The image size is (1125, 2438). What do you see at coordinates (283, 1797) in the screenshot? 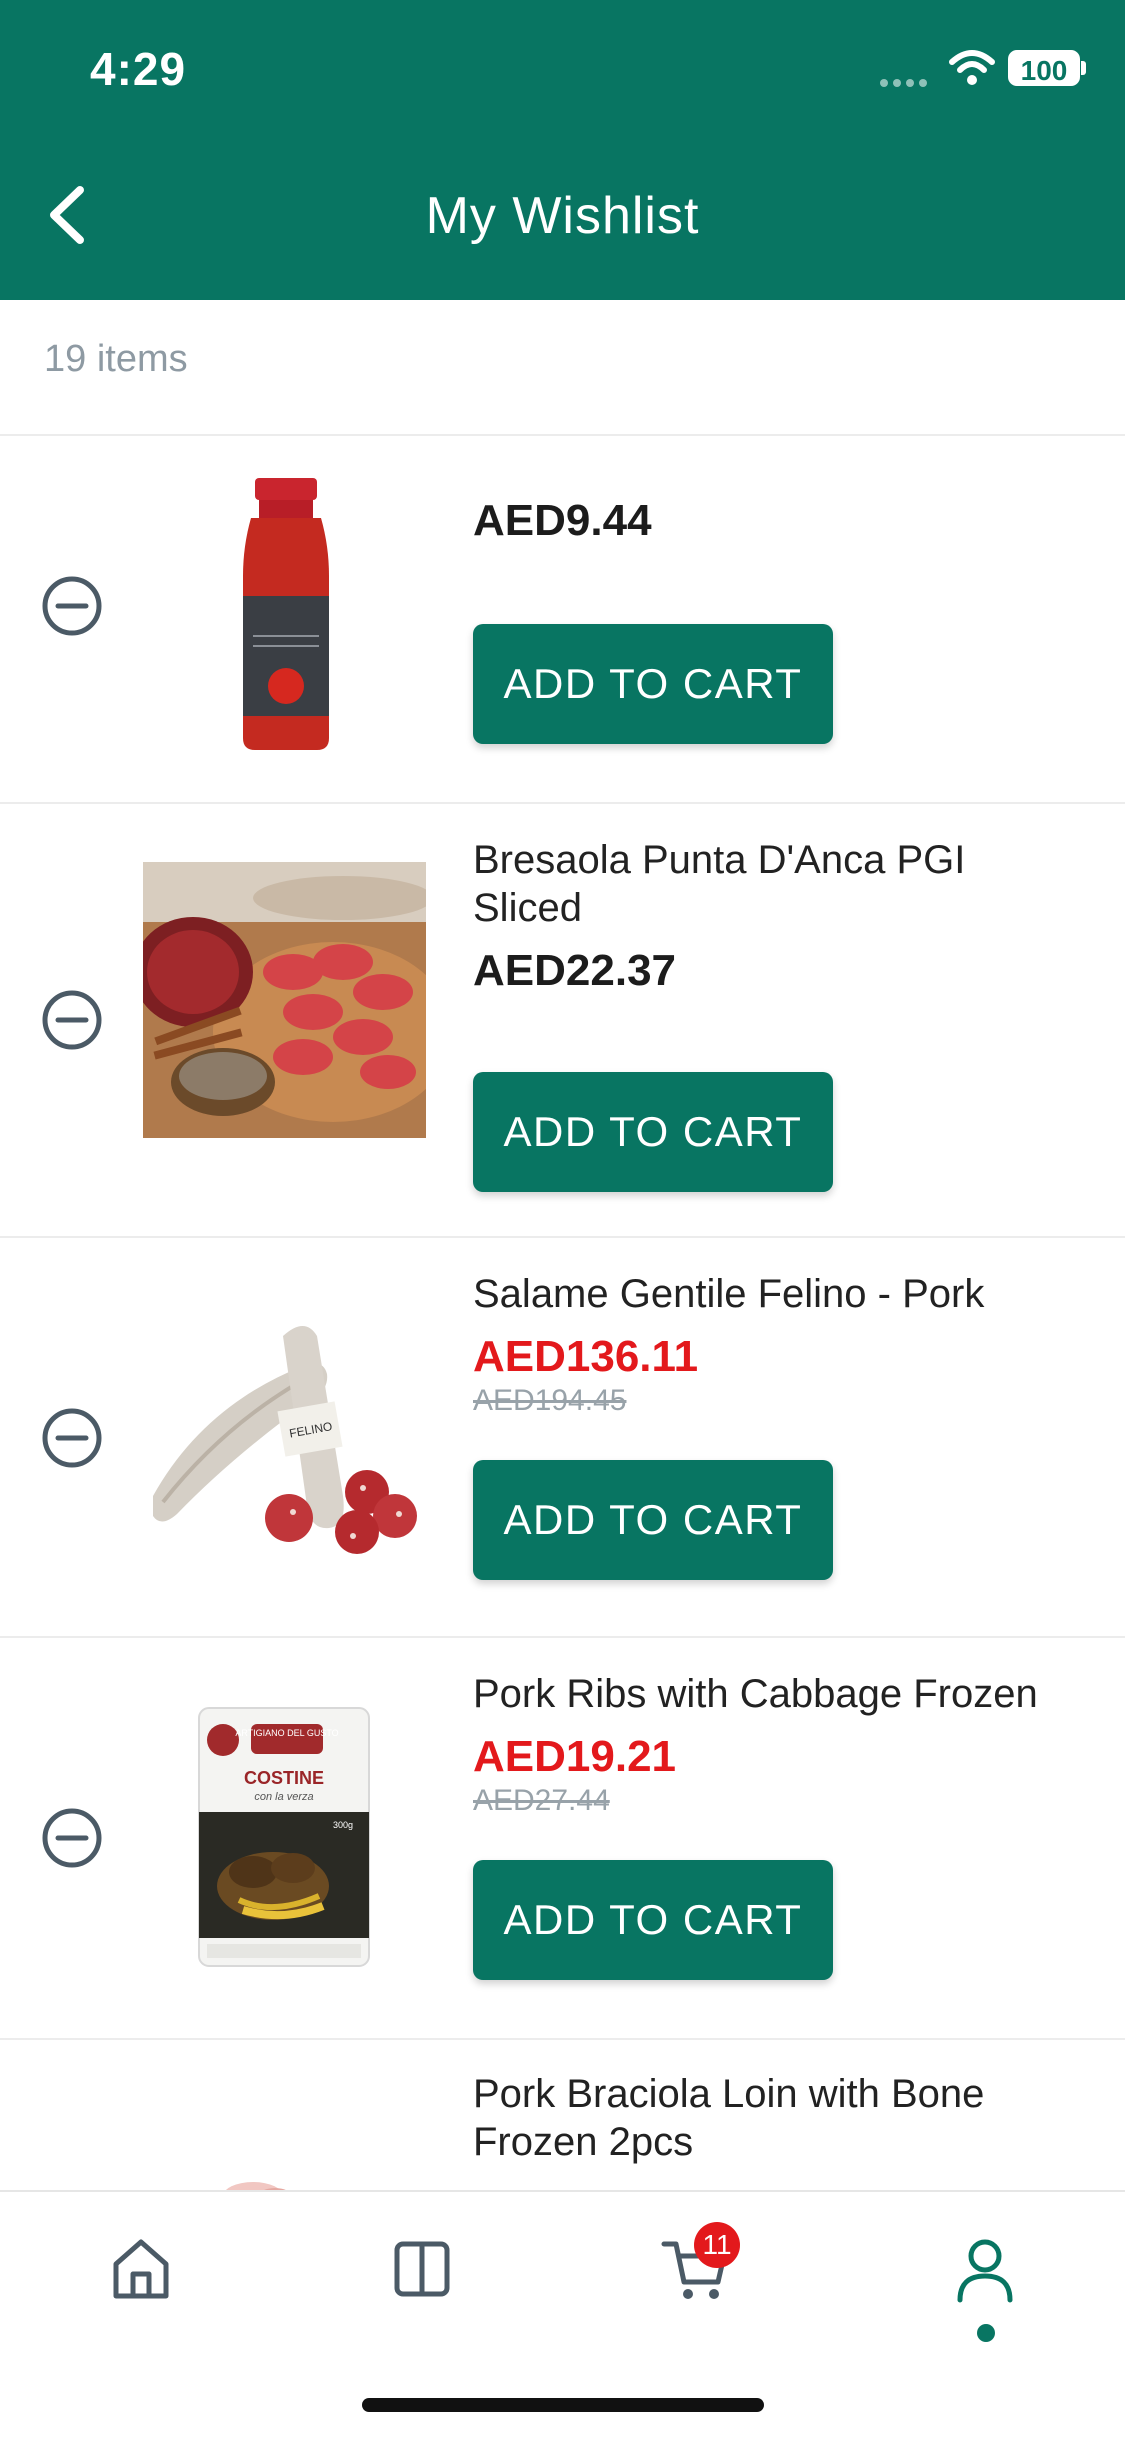
I see `package-subtitle: con la verza` at bounding box center [283, 1797].